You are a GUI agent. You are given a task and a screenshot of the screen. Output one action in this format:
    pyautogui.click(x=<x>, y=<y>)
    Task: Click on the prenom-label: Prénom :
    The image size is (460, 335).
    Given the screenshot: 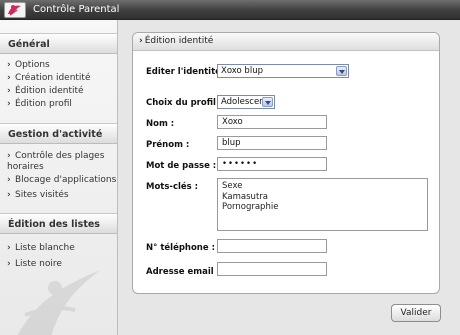 What is the action you would take?
    pyautogui.click(x=168, y=145)
    